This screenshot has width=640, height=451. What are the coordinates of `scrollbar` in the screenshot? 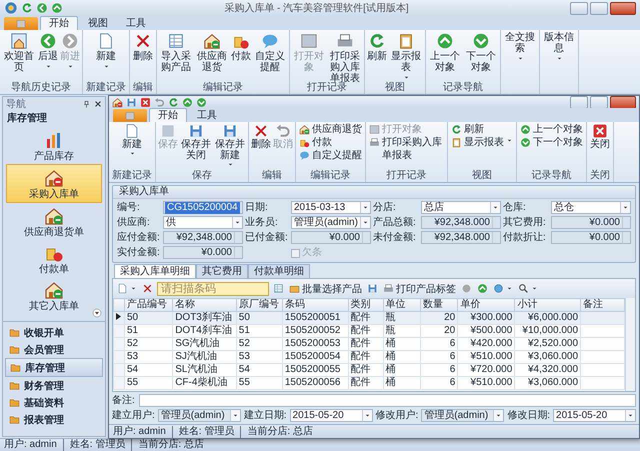 It's located at (630, 344).